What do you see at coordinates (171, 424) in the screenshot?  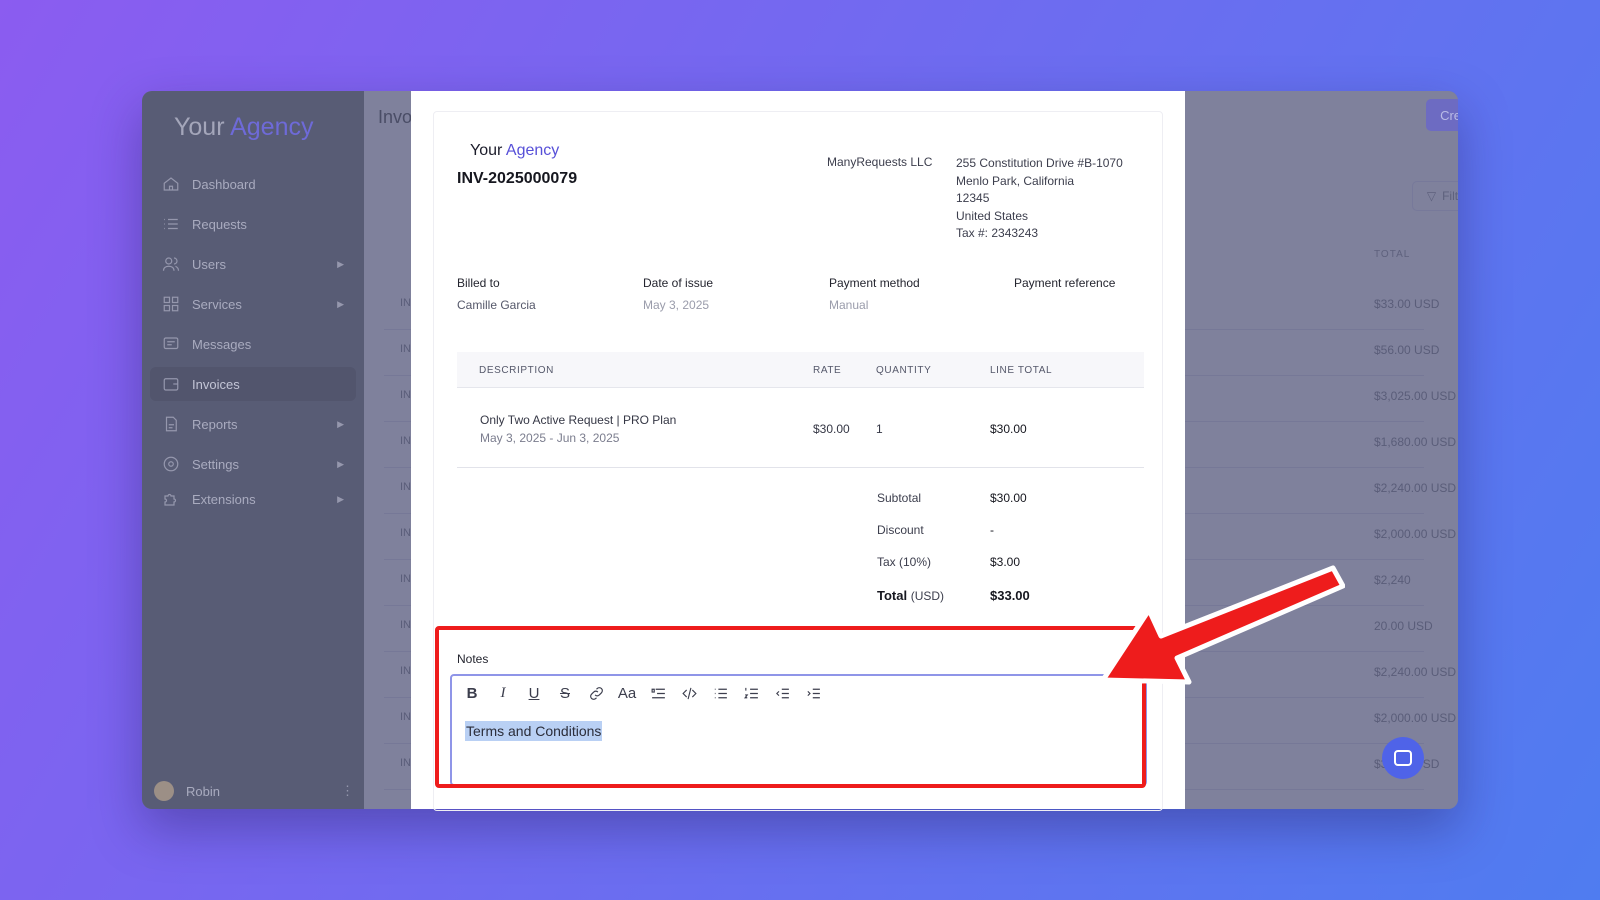 I see `report-icon` at bounding box center [171, 424].